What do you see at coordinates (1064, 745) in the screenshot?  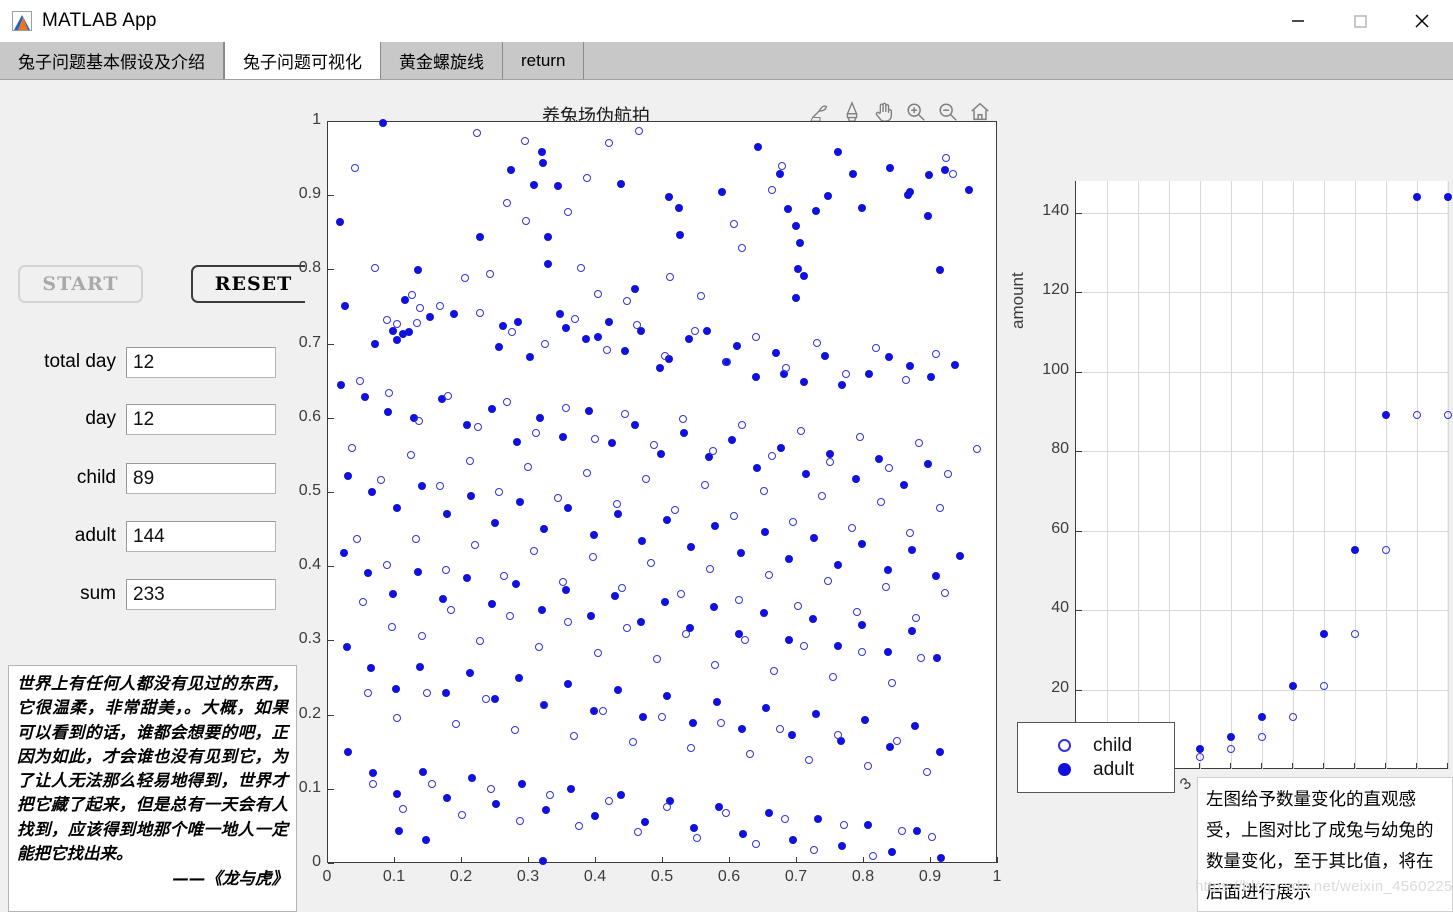 I see `open-circle-icon` at bounding box center [1064, 745].